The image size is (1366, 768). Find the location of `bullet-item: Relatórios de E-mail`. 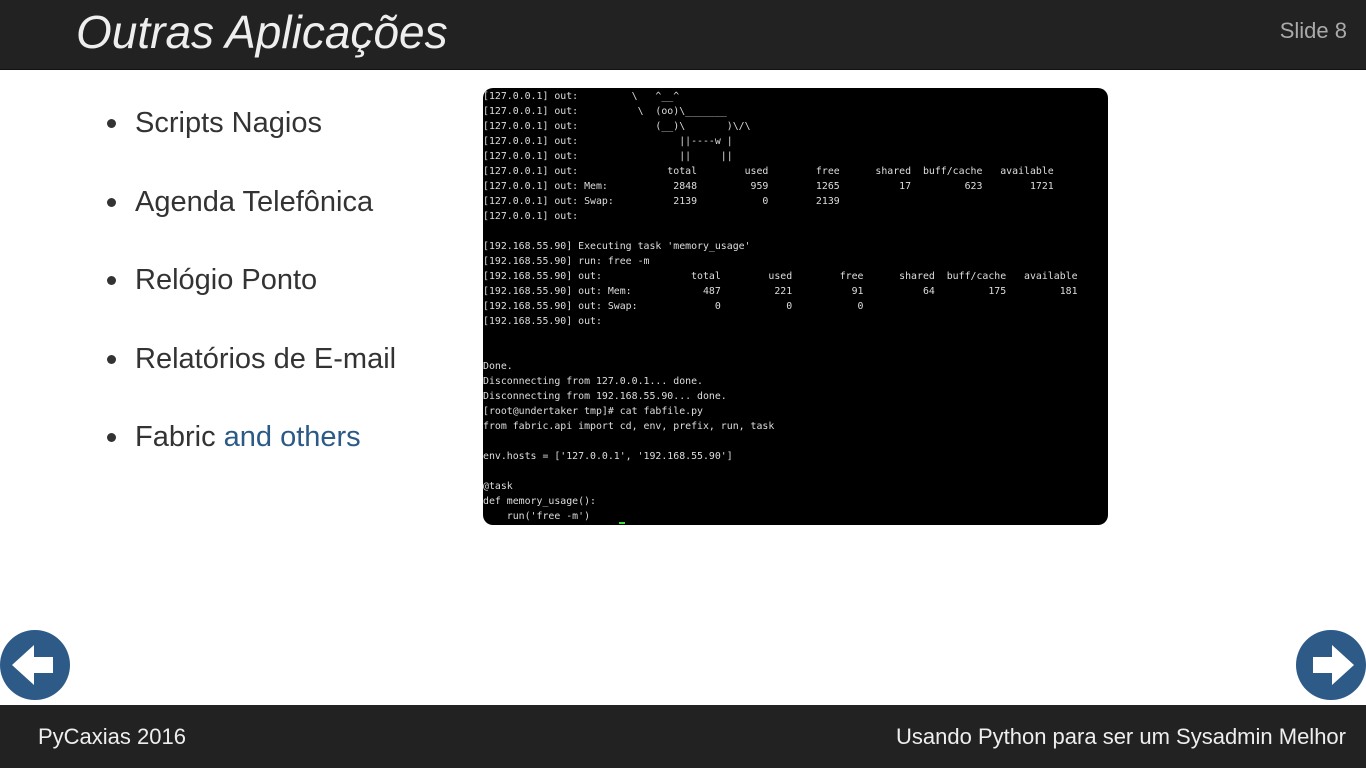

bullet-item: Relatórios de E-mail is located at coordinates (251, 371).